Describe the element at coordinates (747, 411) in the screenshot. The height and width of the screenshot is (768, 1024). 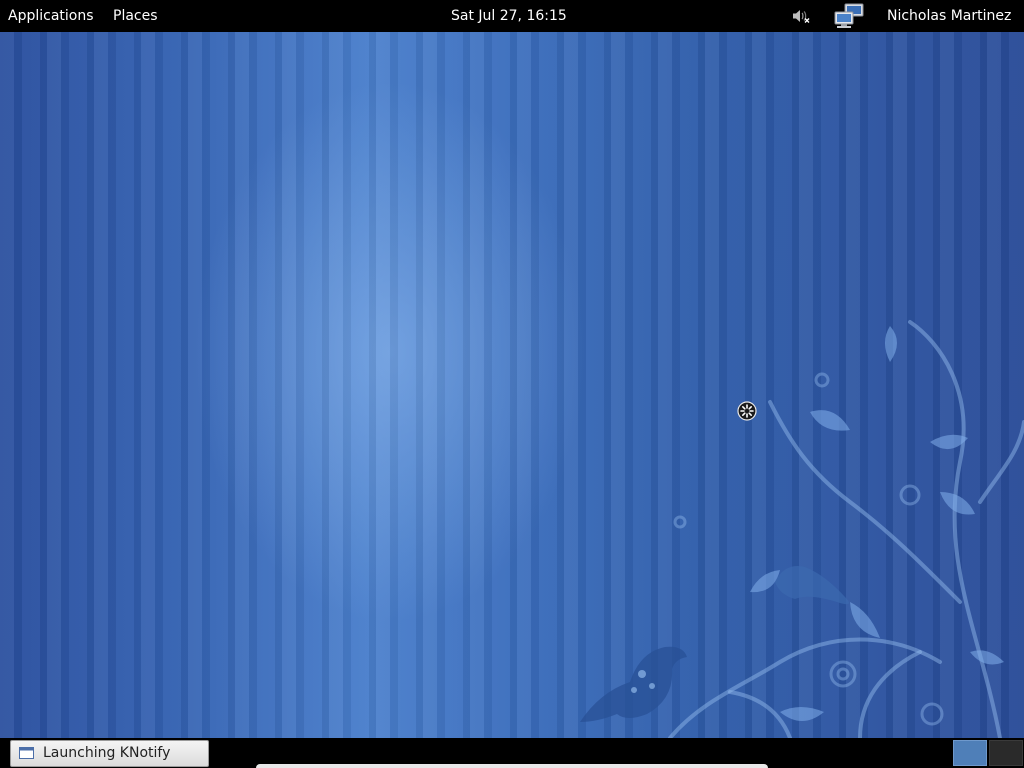
I see `busy-cursor-icon` at that location.